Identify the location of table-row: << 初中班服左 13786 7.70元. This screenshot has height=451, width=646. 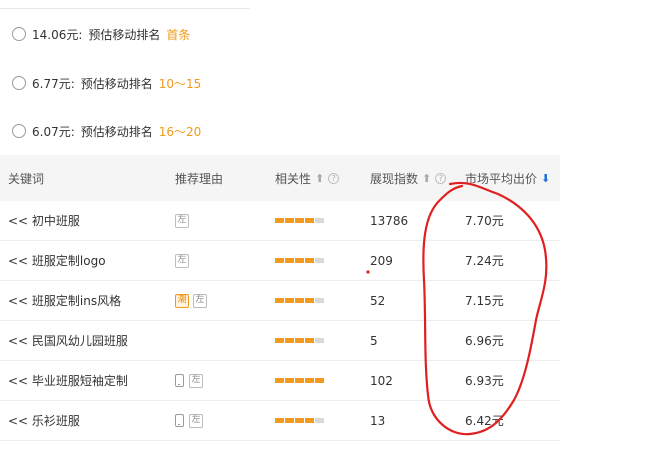
(280, 221).